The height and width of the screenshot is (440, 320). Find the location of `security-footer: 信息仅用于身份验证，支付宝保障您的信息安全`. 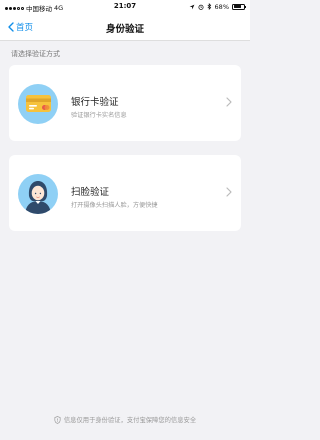

security-footer: 信息仅用于身份验证，支付宝保障您的信息安全 is located at coordinates (125, 419).